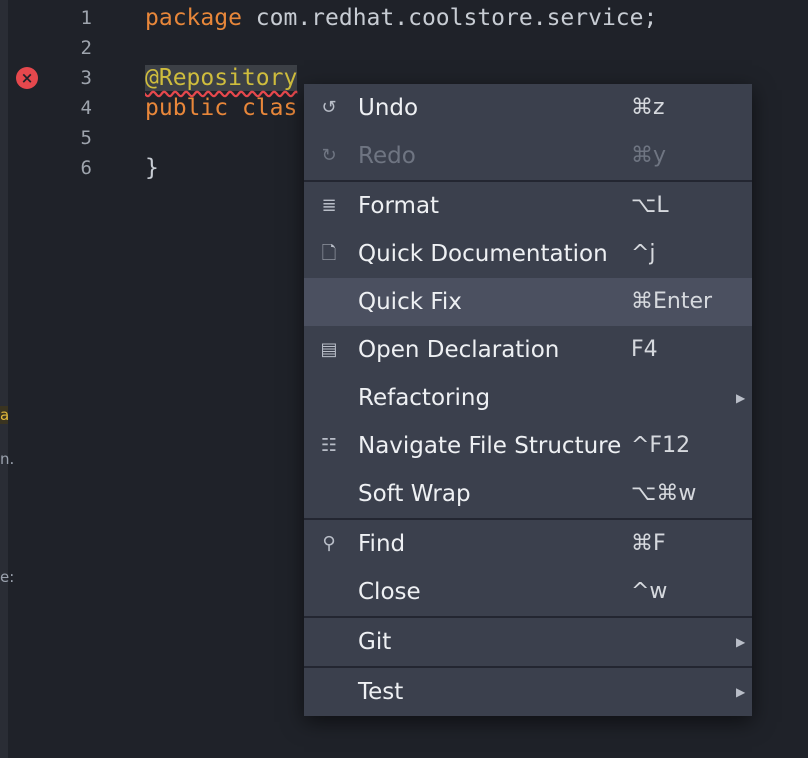 Image resolution: width=808 pixels, height=758 pixels. I want to click on menu-item-redo: ↻ Redo ⌘y, so click(528, 156).